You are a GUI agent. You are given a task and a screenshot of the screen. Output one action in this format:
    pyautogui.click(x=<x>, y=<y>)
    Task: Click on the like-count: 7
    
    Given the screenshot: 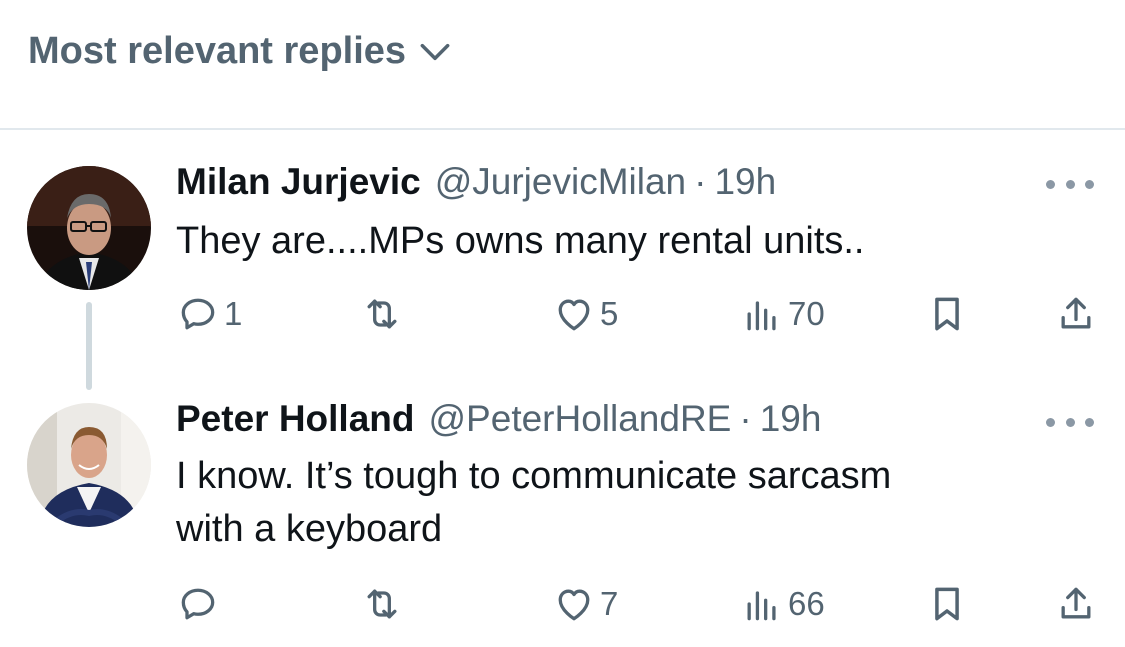 What is the action you would take?
    pyautogui.click(x=609, y=603)
    